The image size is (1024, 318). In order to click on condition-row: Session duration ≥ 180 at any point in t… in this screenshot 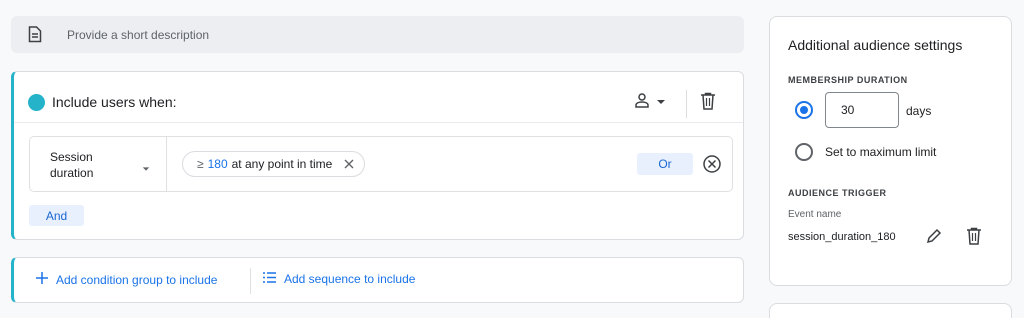, I will do `click(381, 164)`.